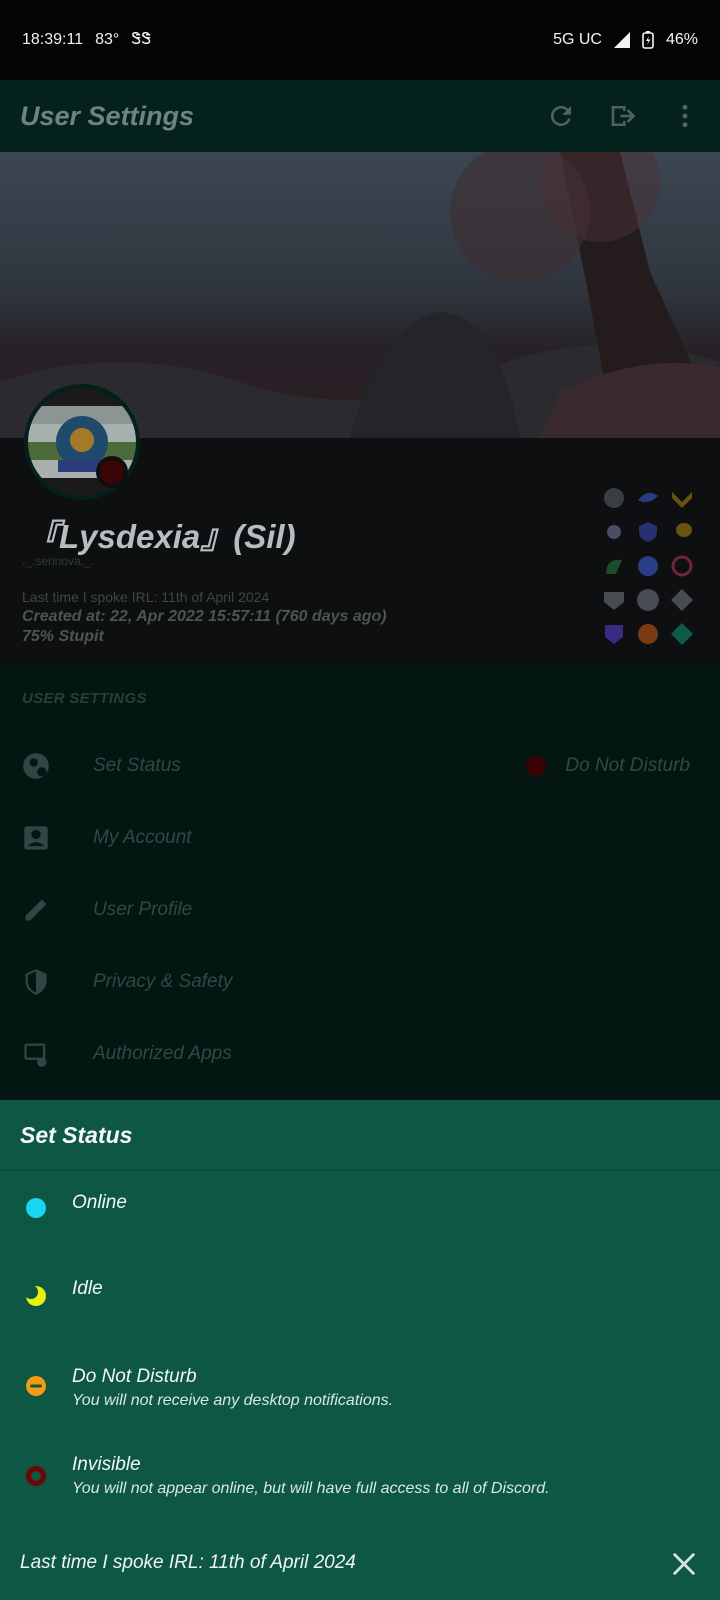  What do you see at coordinates (623, 116) in the screenshot?
I see `logout-icon` at bounding box center [623, 116].